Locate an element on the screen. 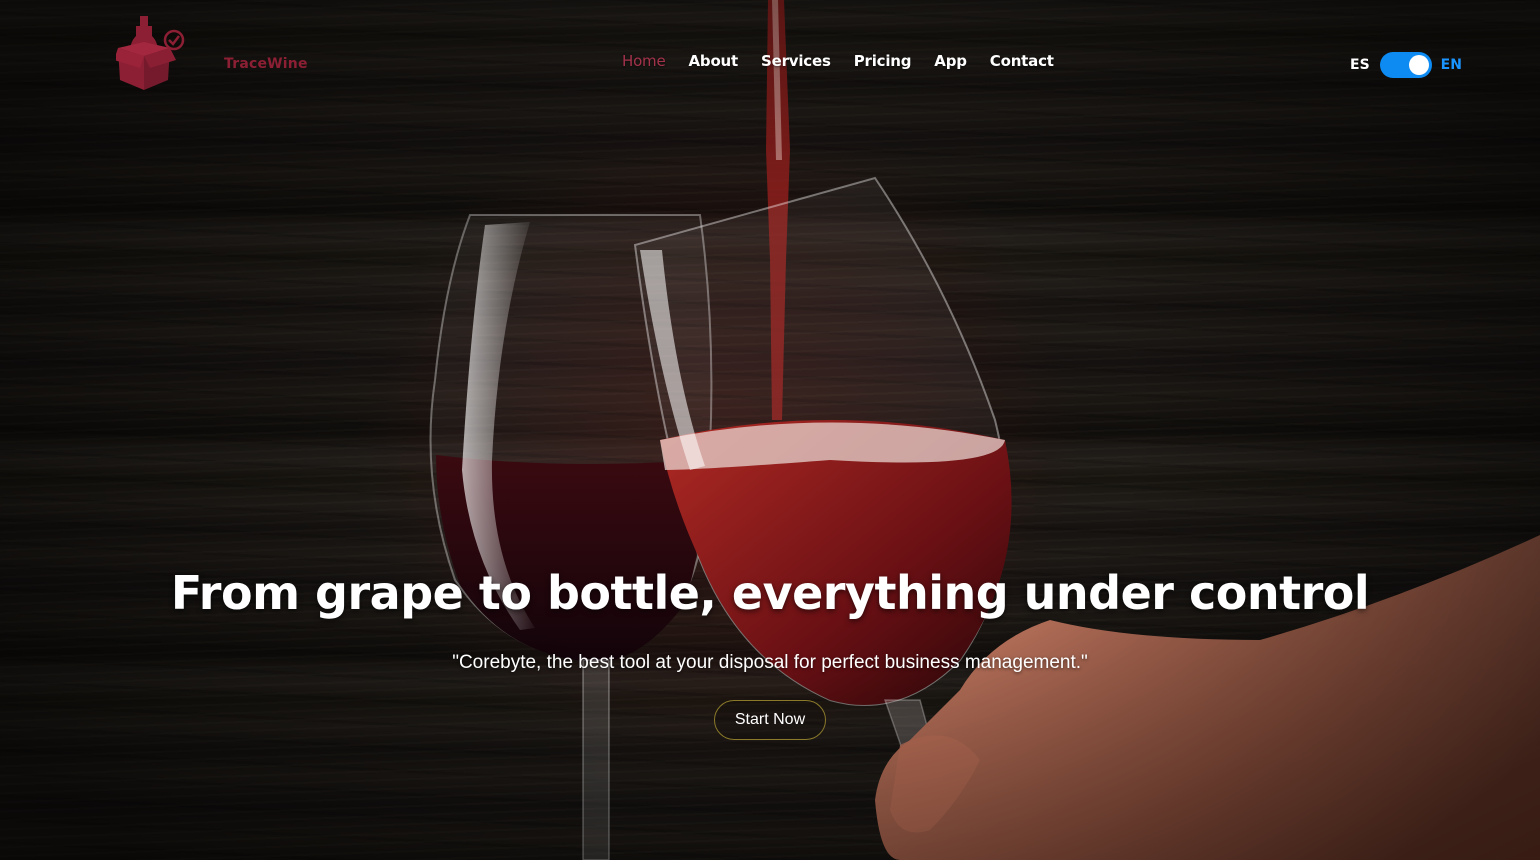  nav-services: Services is located at coordinates (796, 61).